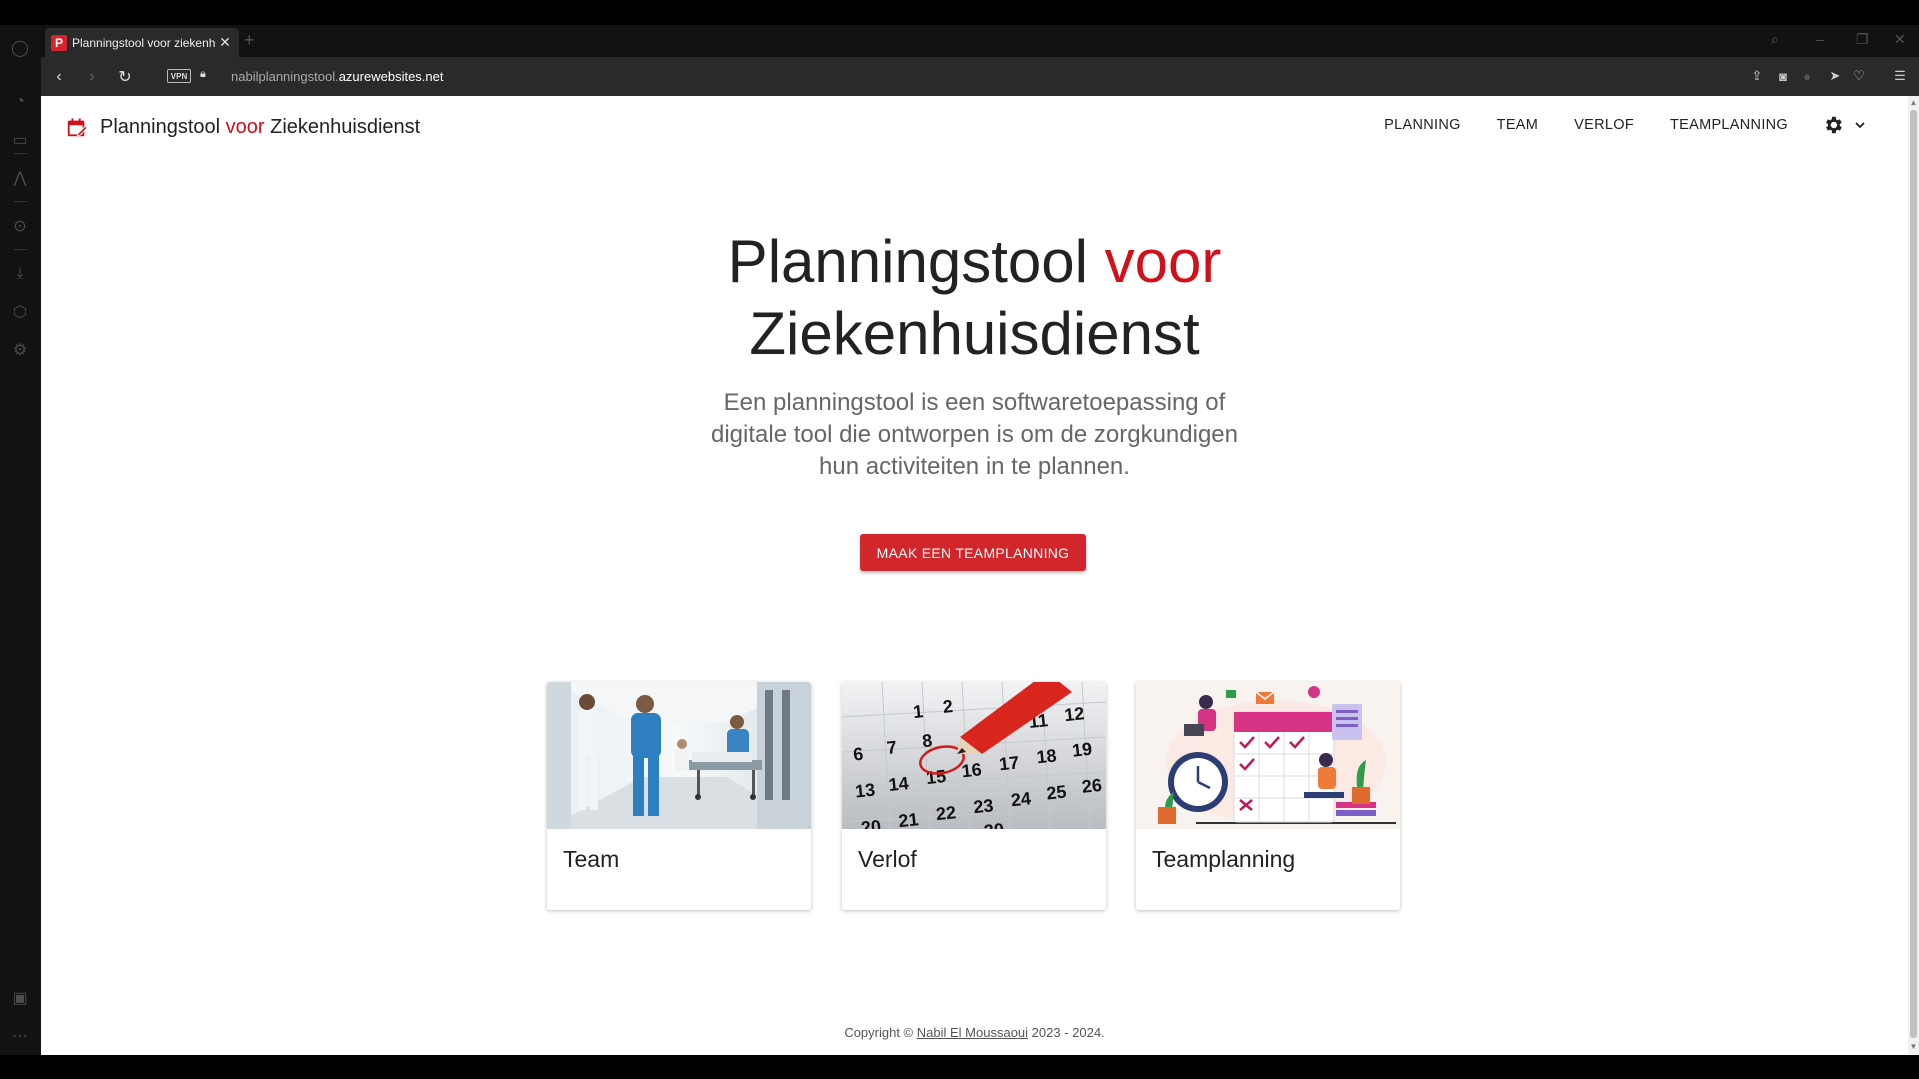 This screenshot has height=1079, width=1919. What do you see at coordinates (1163, 261) in the screenshot?
I see `hero-title-accent: voor` at bounding box center [1163, 261].